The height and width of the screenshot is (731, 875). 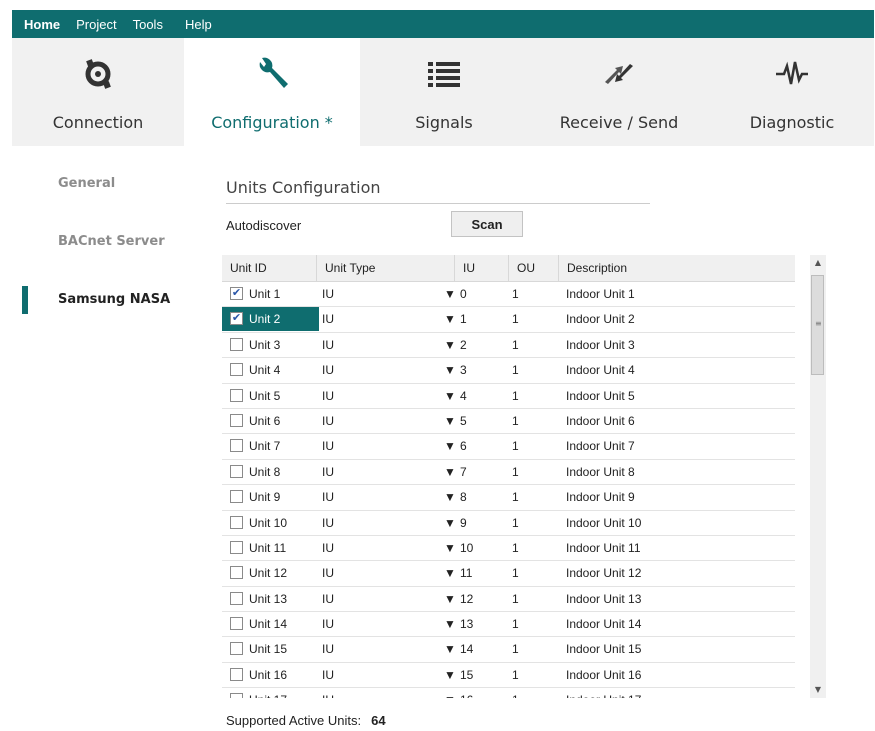 What do you see at coordinates (463, 497) in the screenshot?
I see `iu-value: 8` at bounding box center [463, 497].